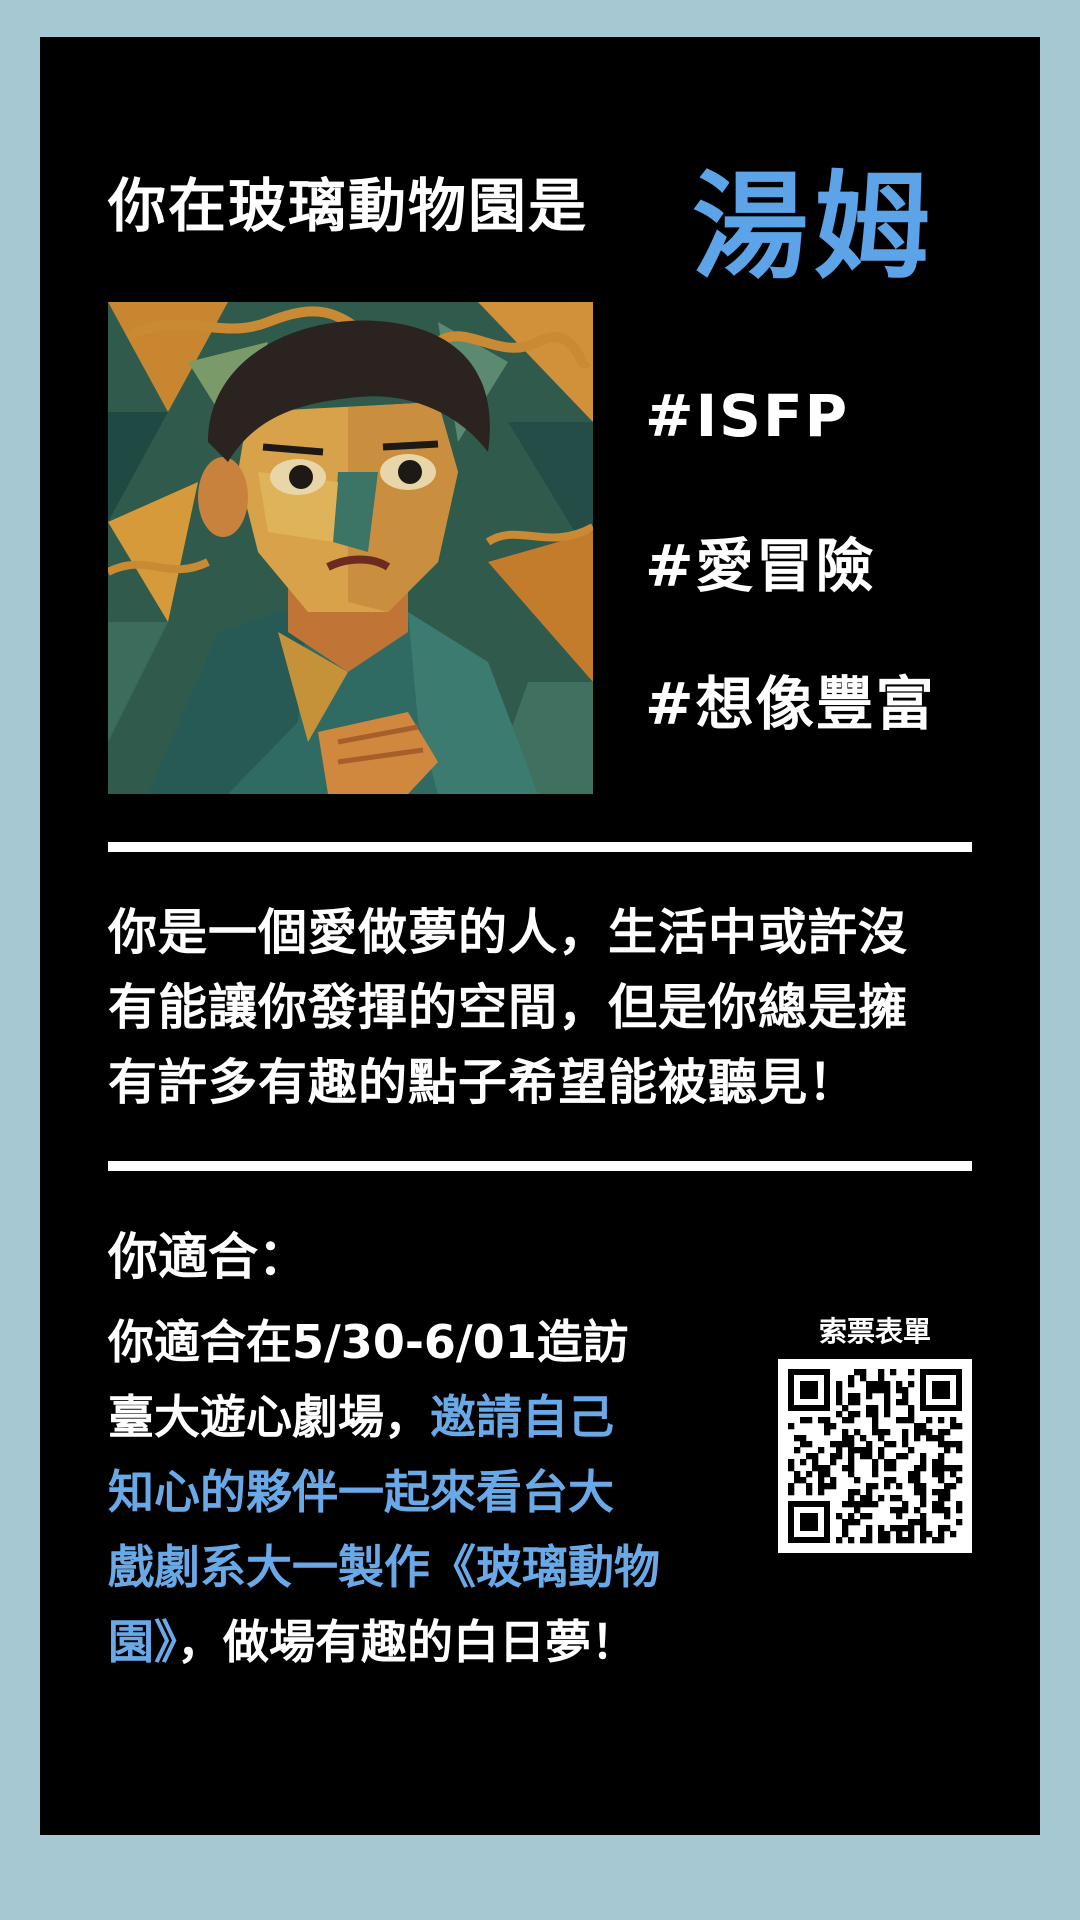  Describe the element at coordinates (208, 1257) in the screenshot. I see `recommendation-title: 你適合：` at that location.